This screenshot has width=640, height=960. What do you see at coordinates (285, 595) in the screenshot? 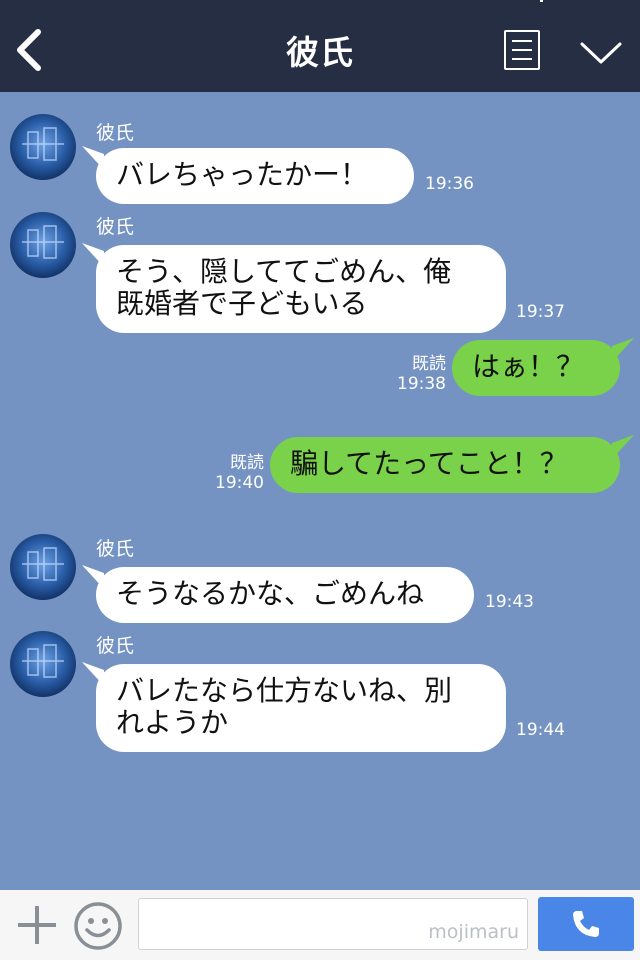
I see `incoming-message-bubble: そうなるかな、ごめんね` at bounding box center [285, 595].